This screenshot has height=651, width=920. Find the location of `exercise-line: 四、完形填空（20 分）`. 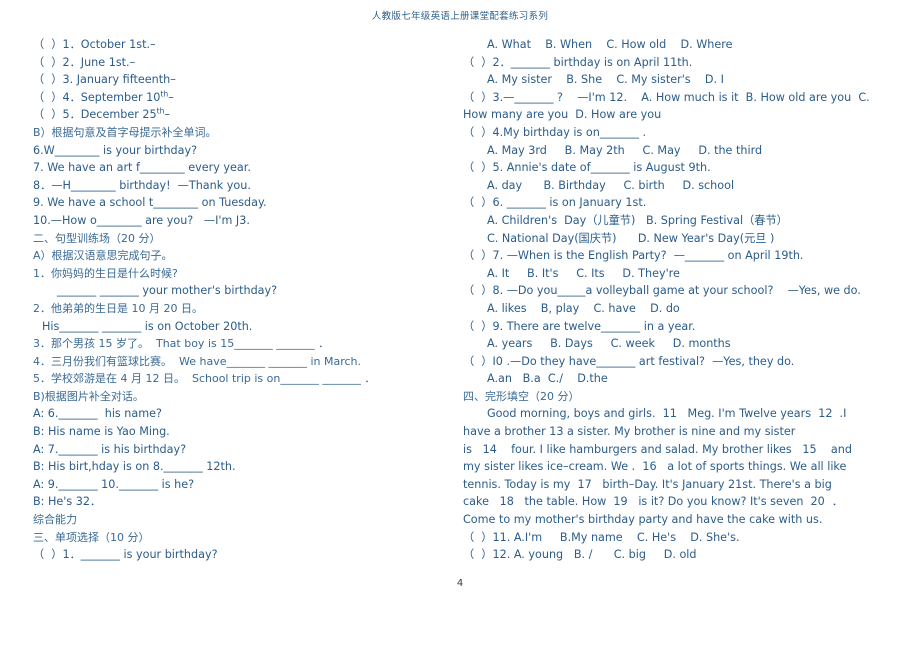

exercise-line: 四、完形填空（20 分） is located at coordinates (521, 396).